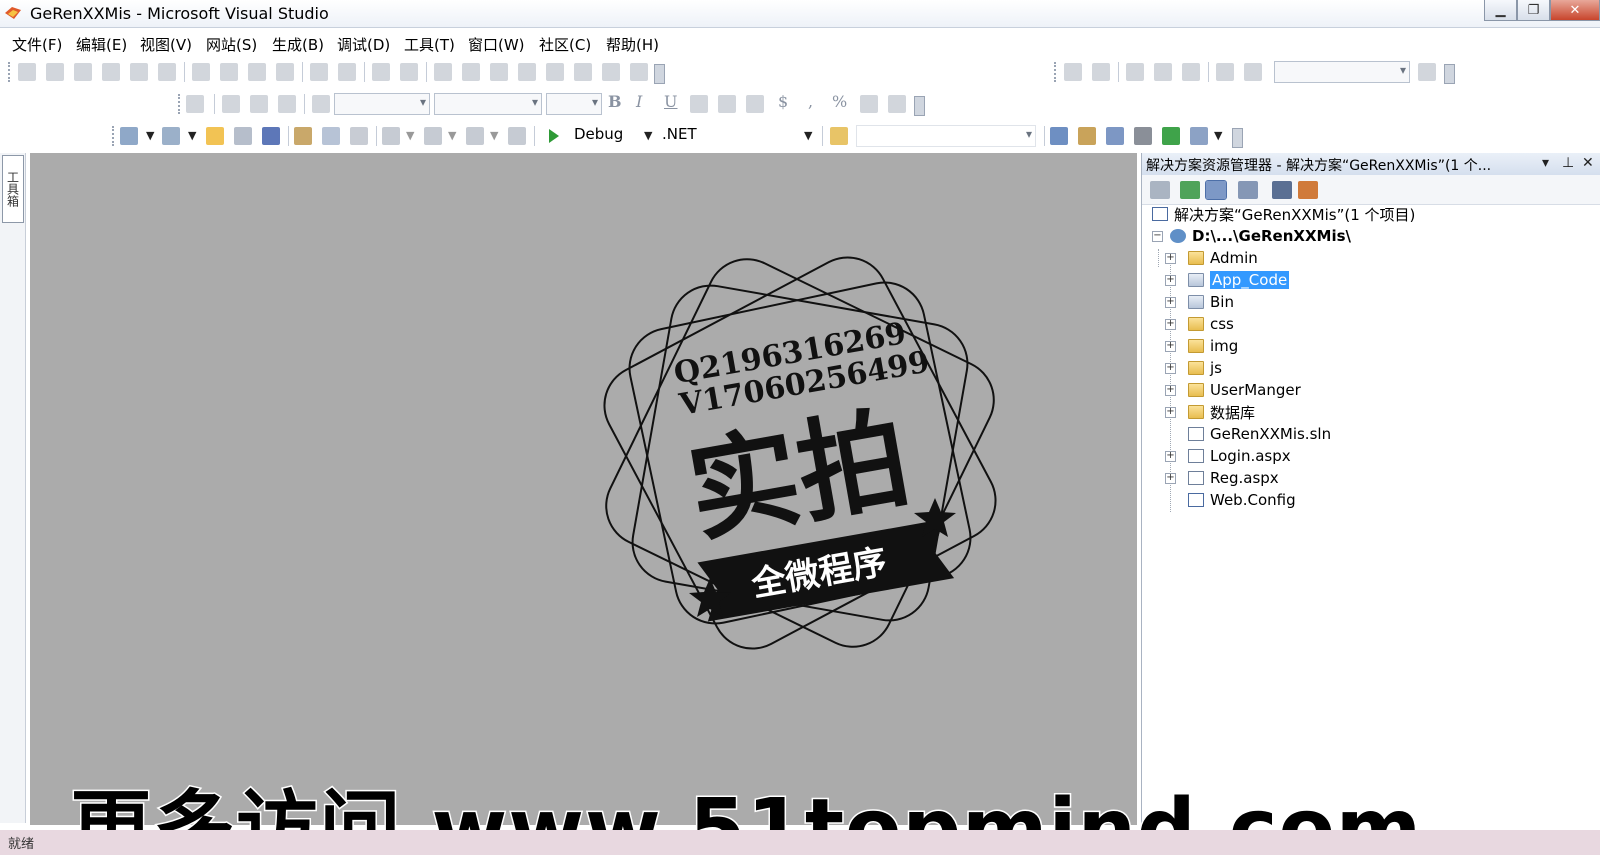  What do you see at coordinates (699, 104) in the screenshot?
I see `align-left-icon` at bounding box center [699, 104].